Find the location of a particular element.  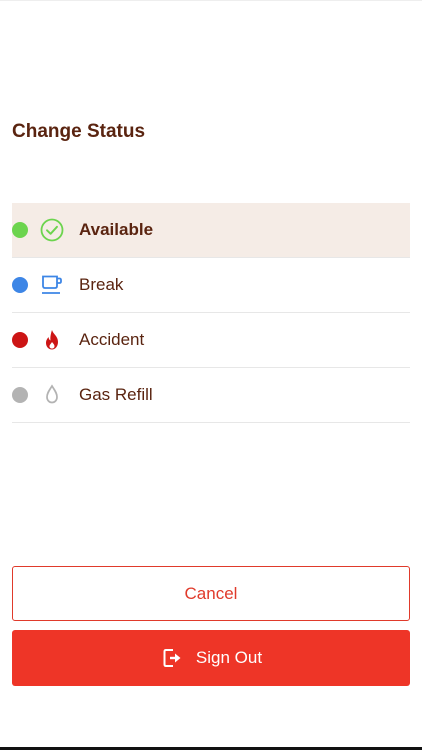

top-divider is located at coordinates (211, 0).